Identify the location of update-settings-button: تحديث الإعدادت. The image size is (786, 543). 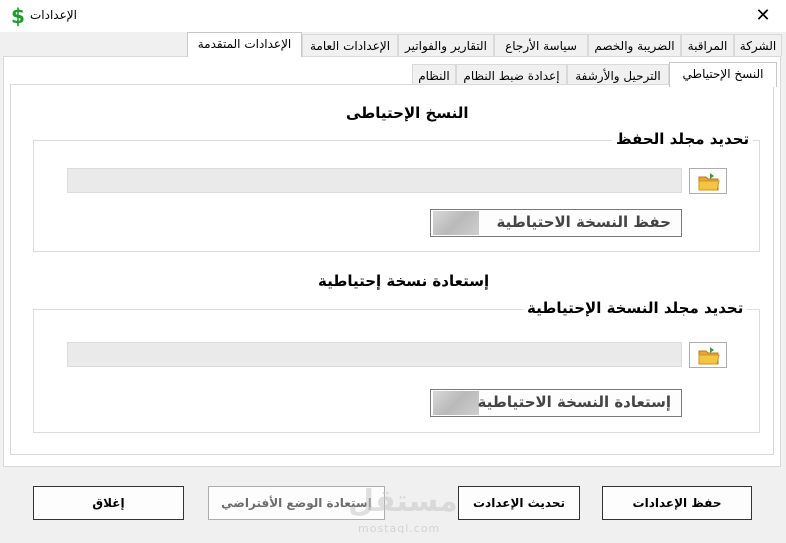
(519, 503).